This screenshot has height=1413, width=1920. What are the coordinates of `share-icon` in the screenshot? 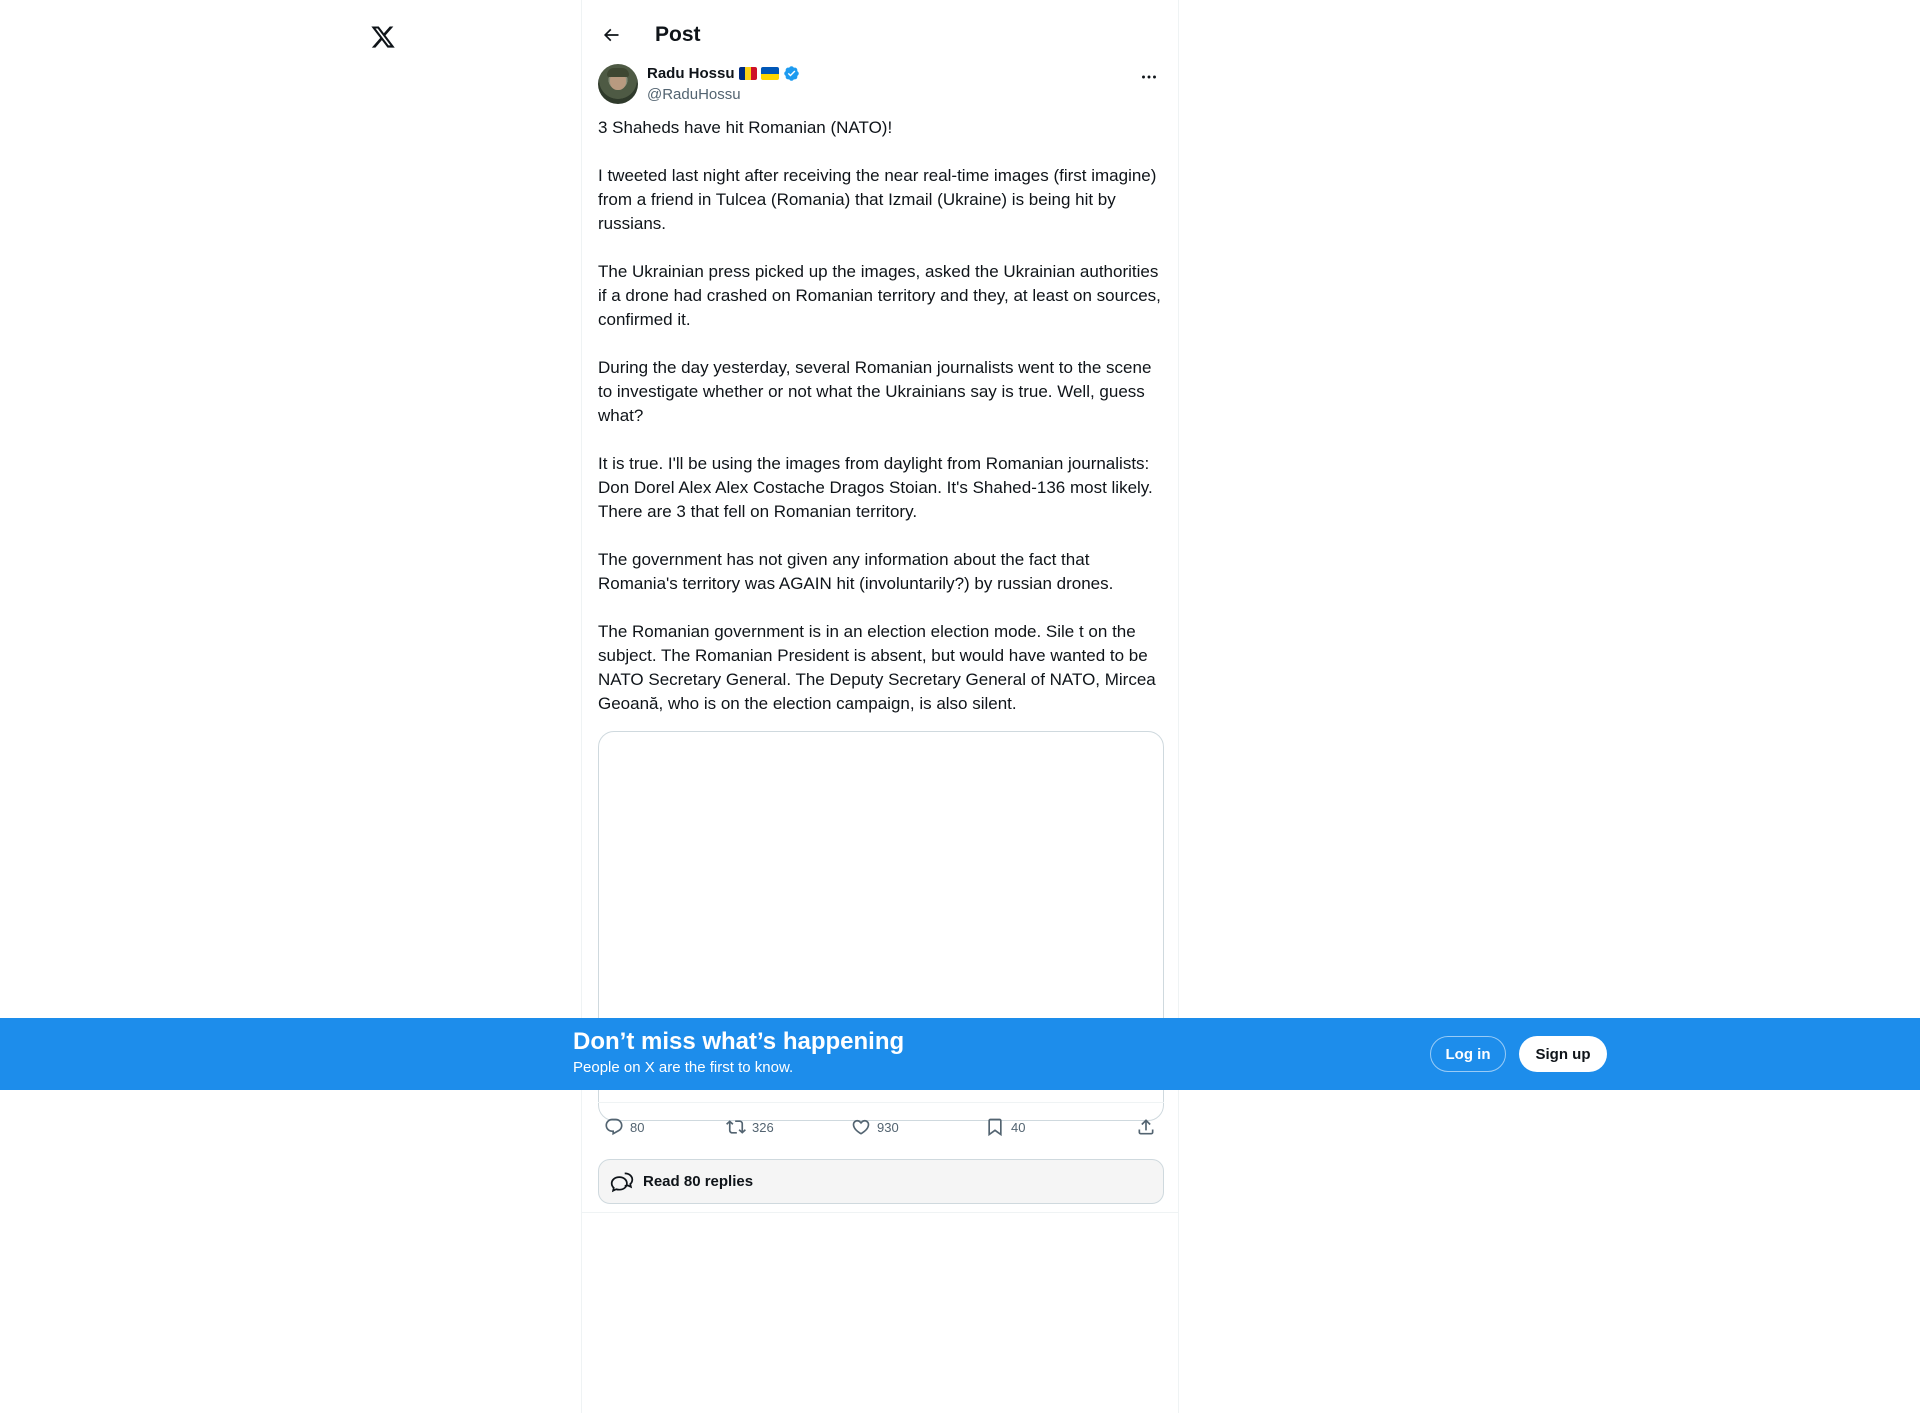 It's located at (1146, 1127).